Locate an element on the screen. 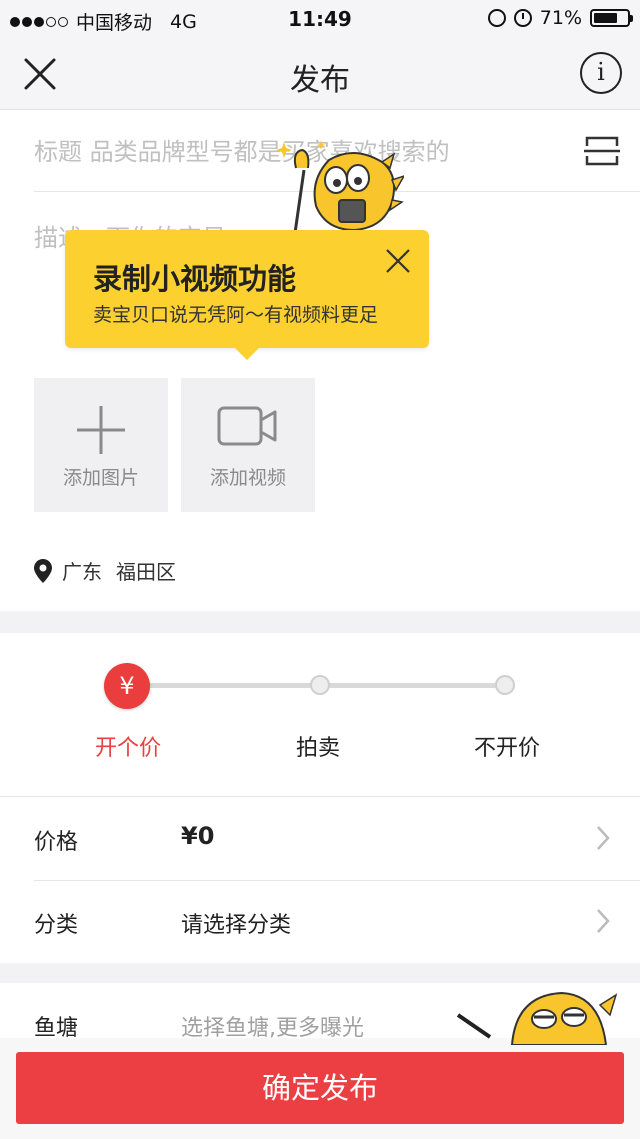 The width and height of the screenshot is (640, 1139). battery-icon is located at coordinates (611, 18).